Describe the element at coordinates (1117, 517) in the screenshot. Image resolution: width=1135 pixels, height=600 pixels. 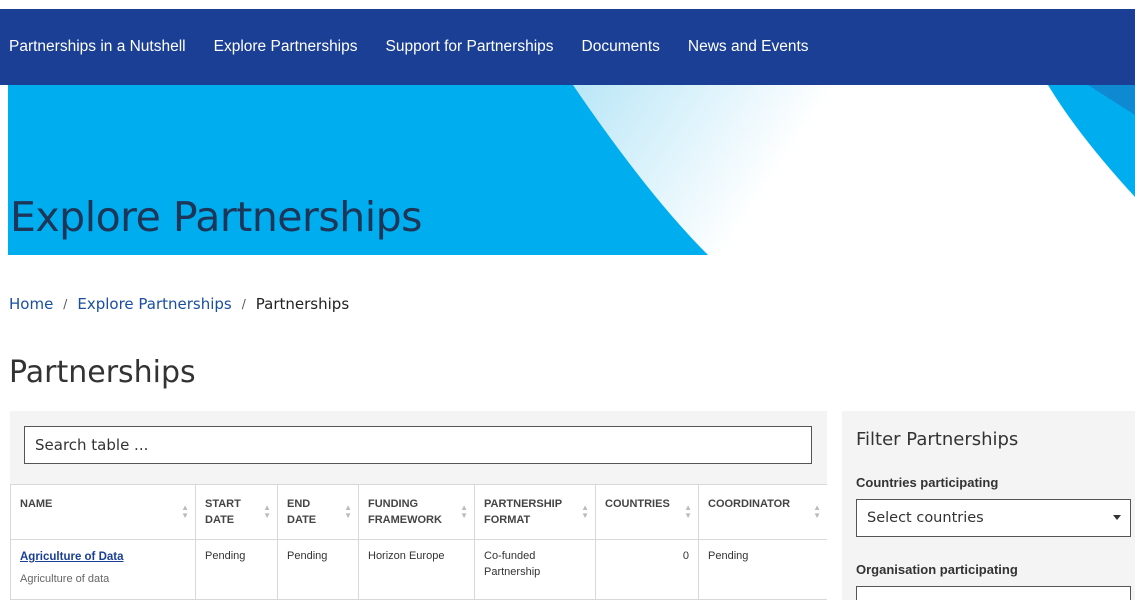
I see `chevron-down-icon` at that location.